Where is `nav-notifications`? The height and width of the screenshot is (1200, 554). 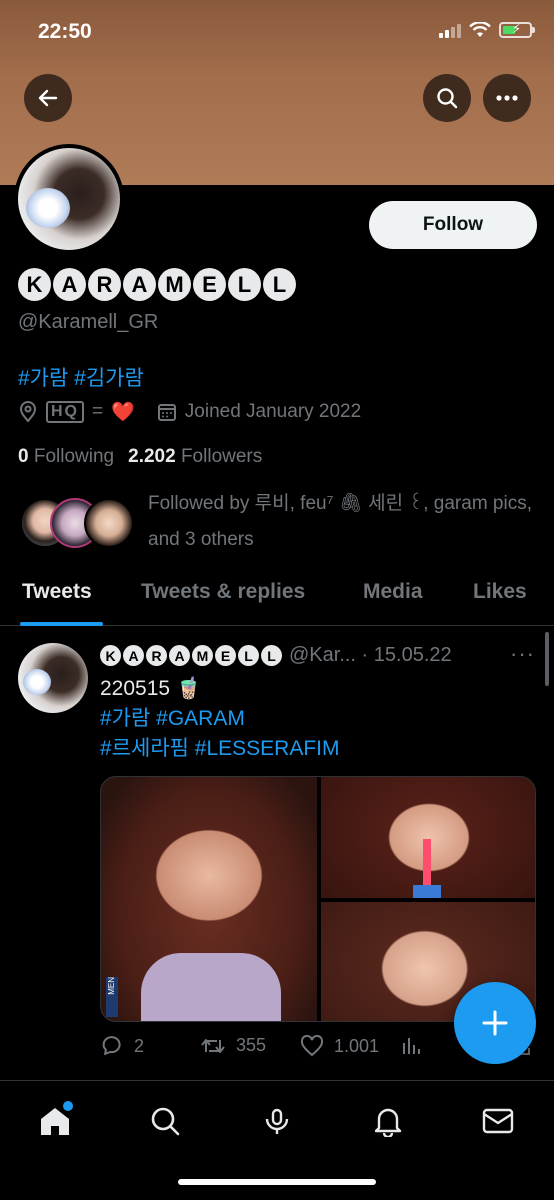
nav-notifications is located at coordinates (388, 1121).